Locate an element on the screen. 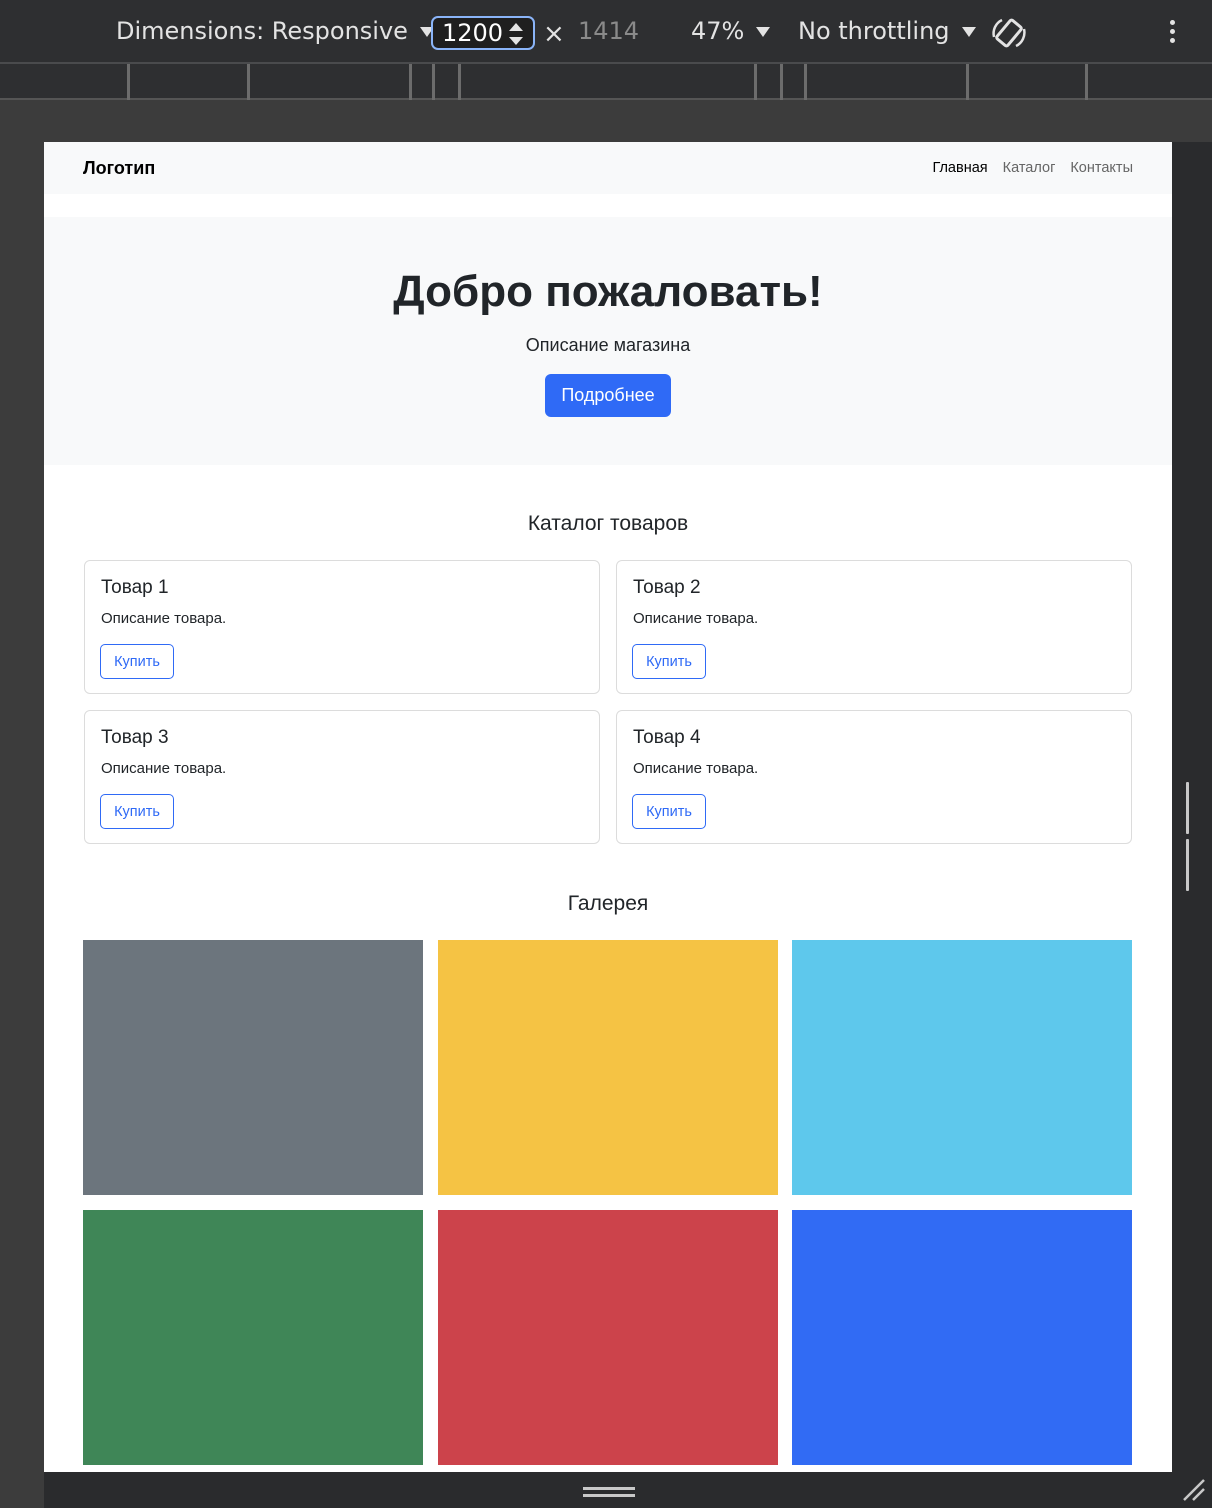  times-icon: × is located at coordinates (554, 34).